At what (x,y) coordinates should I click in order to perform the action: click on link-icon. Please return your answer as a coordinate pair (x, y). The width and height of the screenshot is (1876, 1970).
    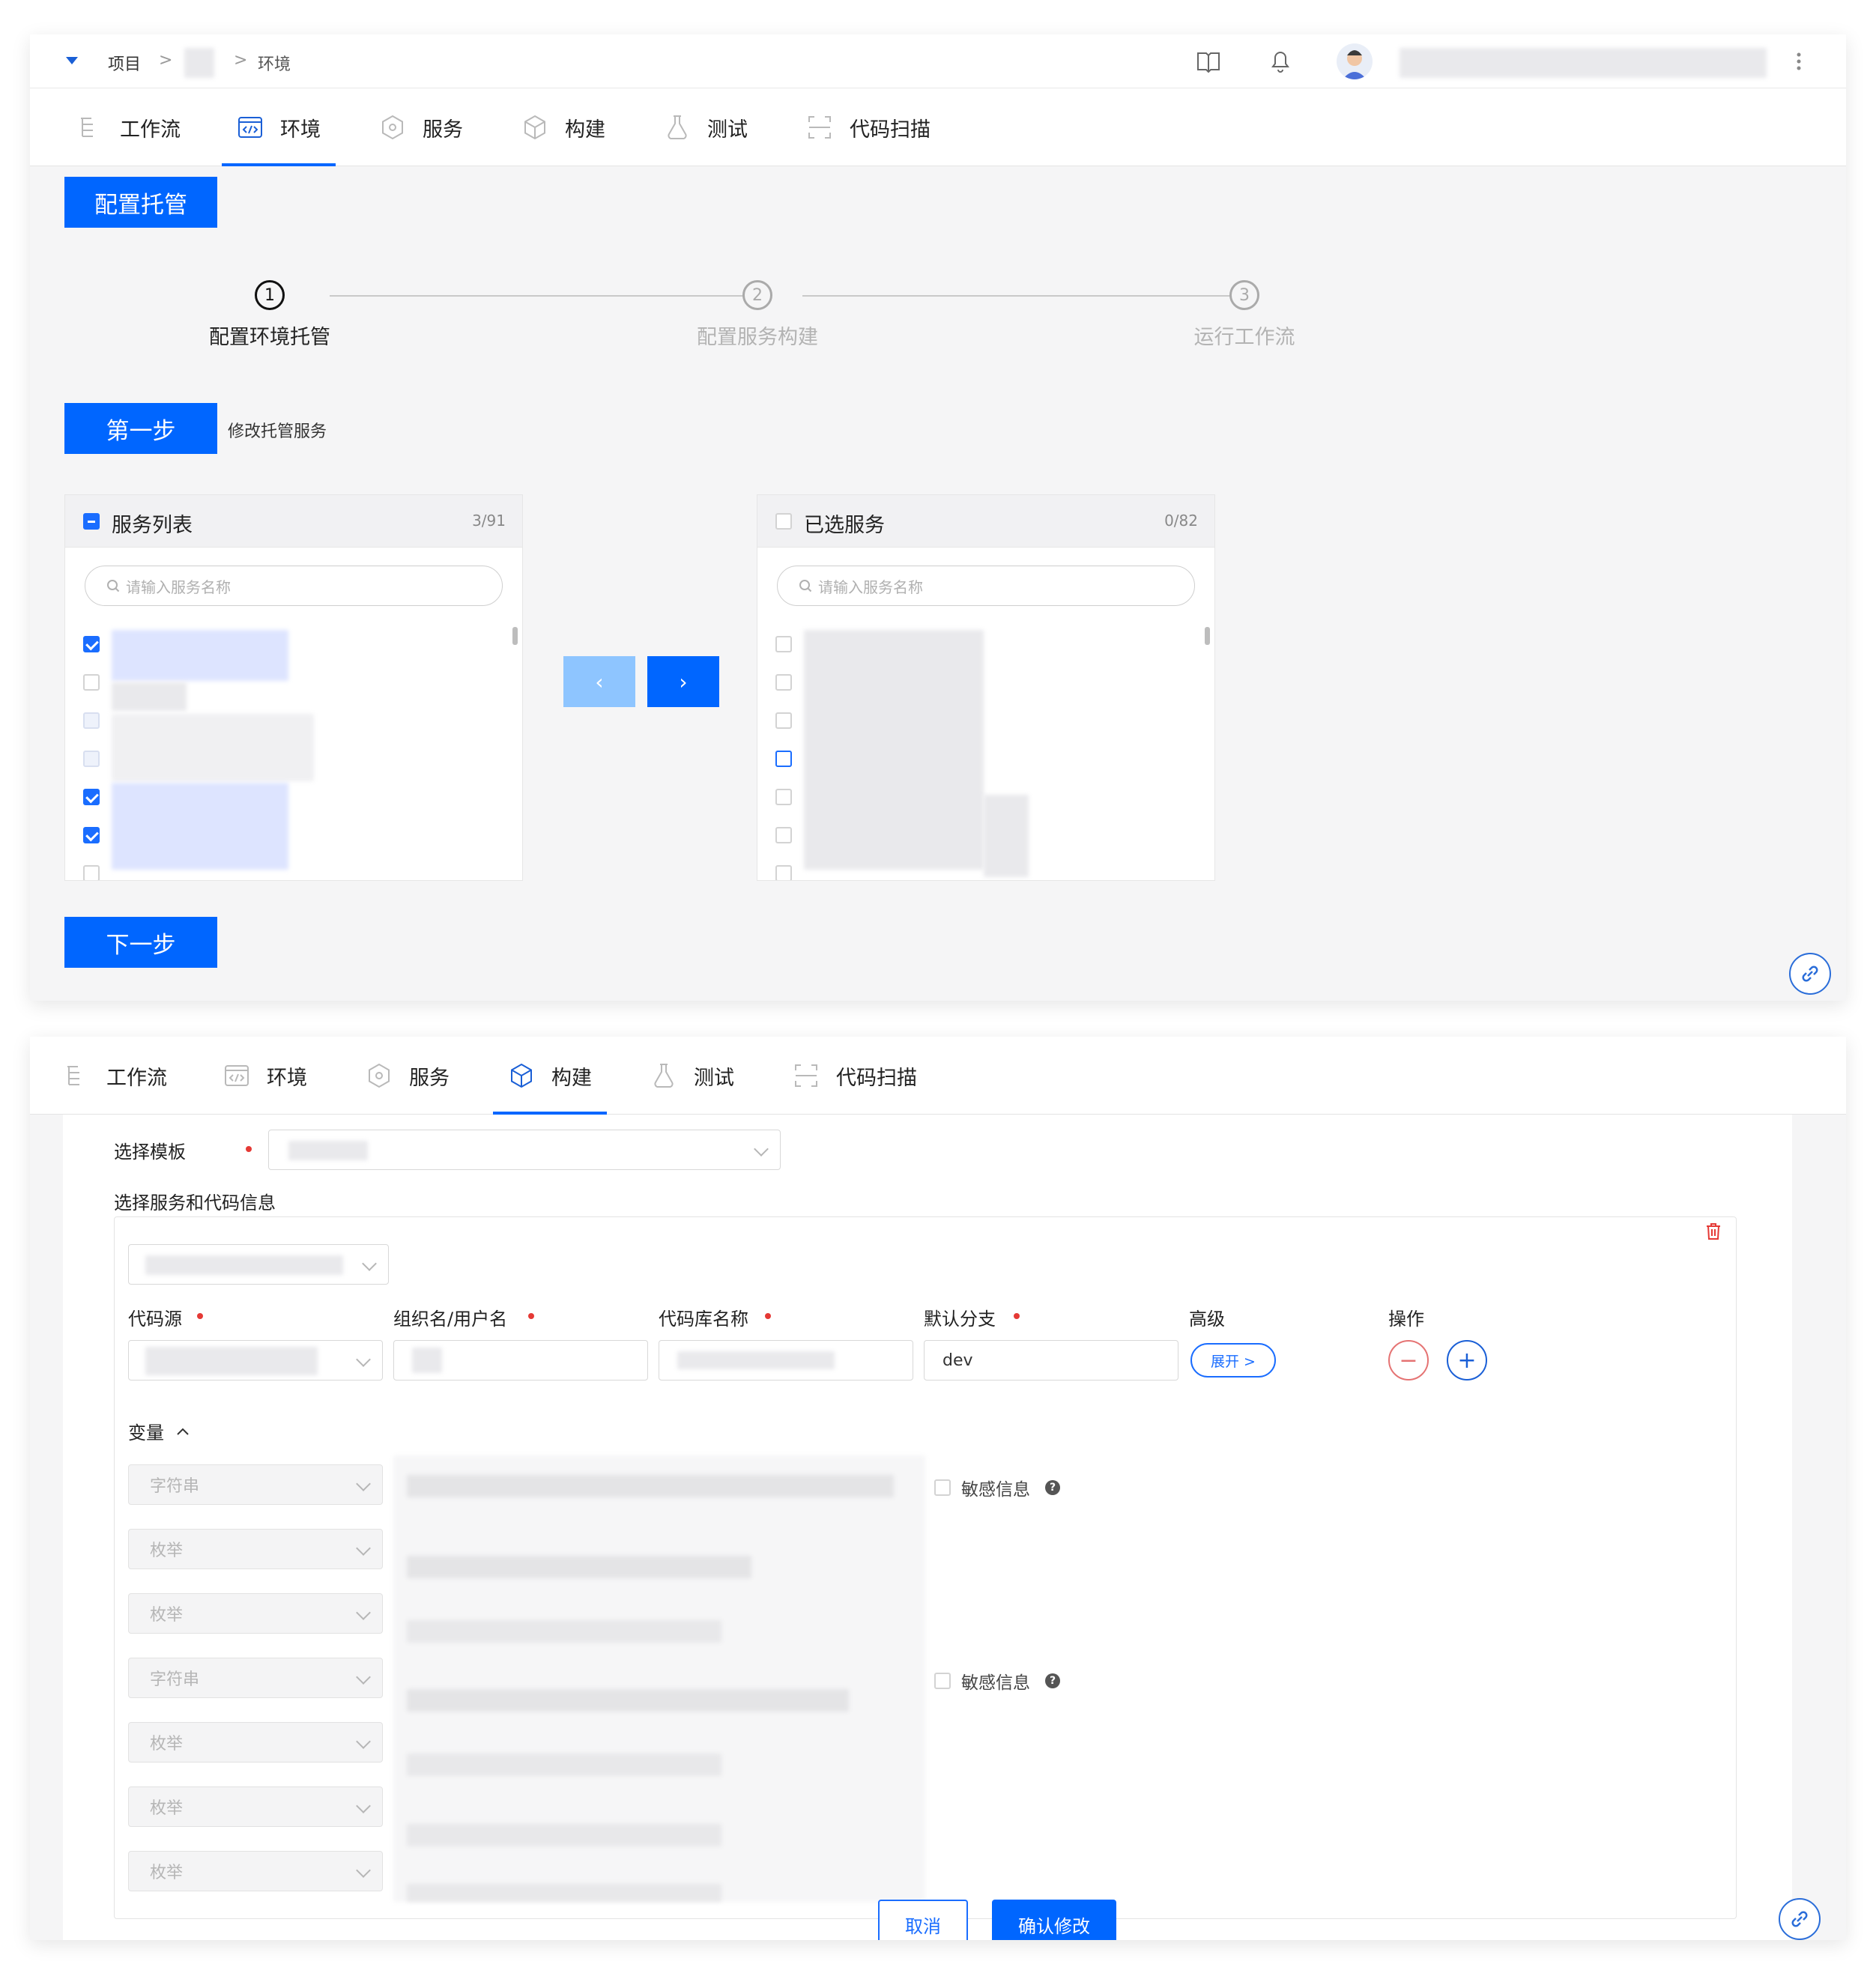
    Looking at the image, I should click on (1800, 1919).